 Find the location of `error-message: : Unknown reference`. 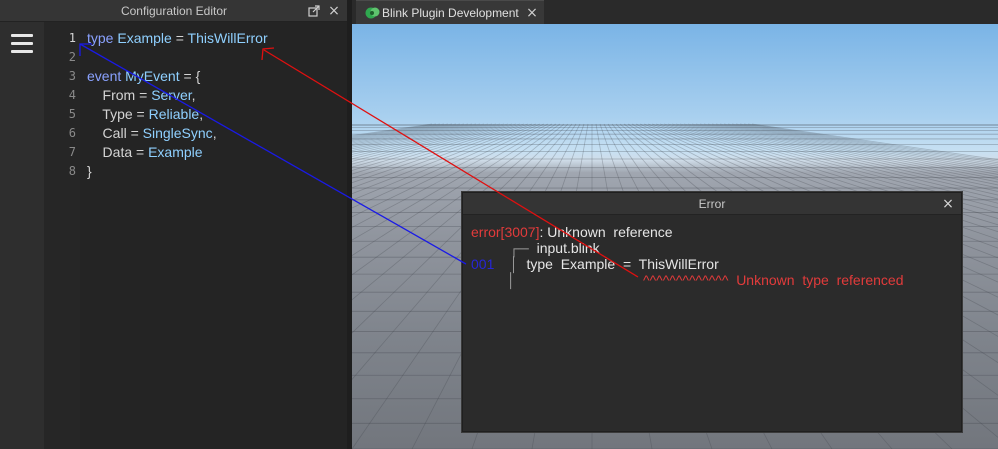

error-message: : Unknown reference is located at coordinates (606, 232).